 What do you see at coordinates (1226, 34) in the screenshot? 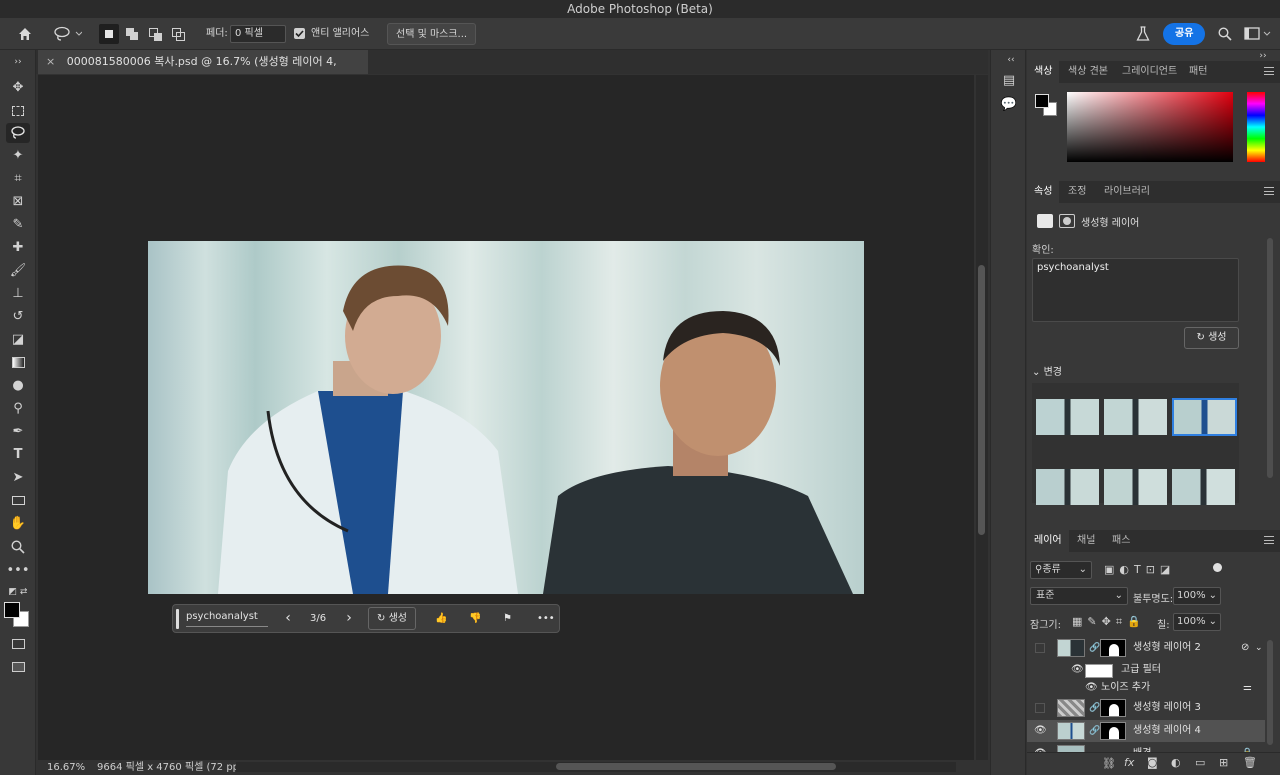
I see `search-icon` at bounding box center [1226, 34].